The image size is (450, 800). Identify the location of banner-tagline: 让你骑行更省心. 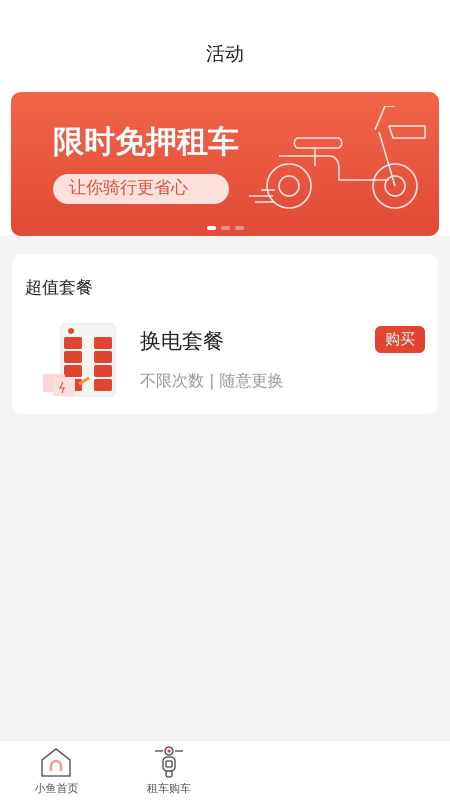
(141, 189).